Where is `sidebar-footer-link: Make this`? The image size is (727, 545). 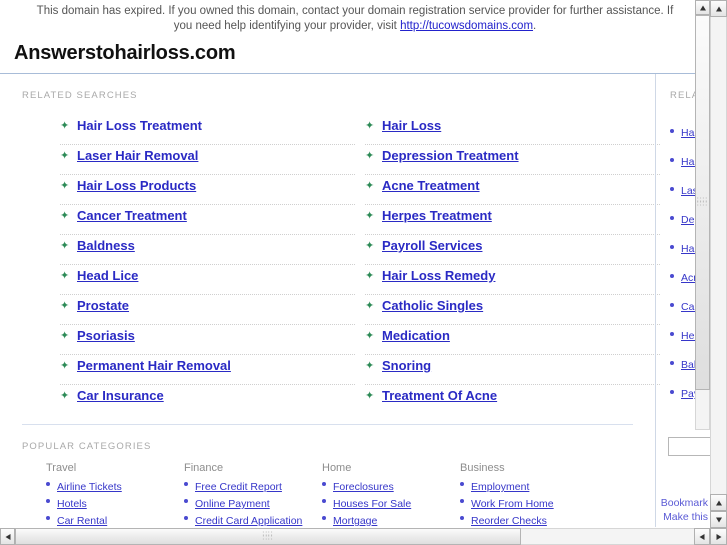
sidebar-footer-link: Make this is located at coordinates (685, 517).